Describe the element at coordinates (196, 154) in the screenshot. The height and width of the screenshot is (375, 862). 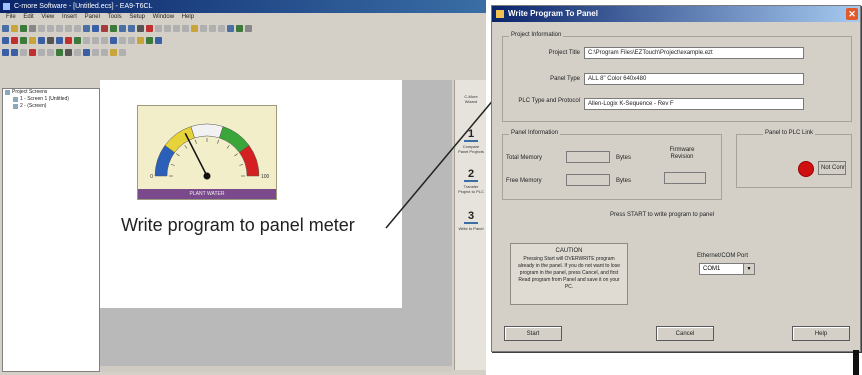
I see `meter-needle` at that location.